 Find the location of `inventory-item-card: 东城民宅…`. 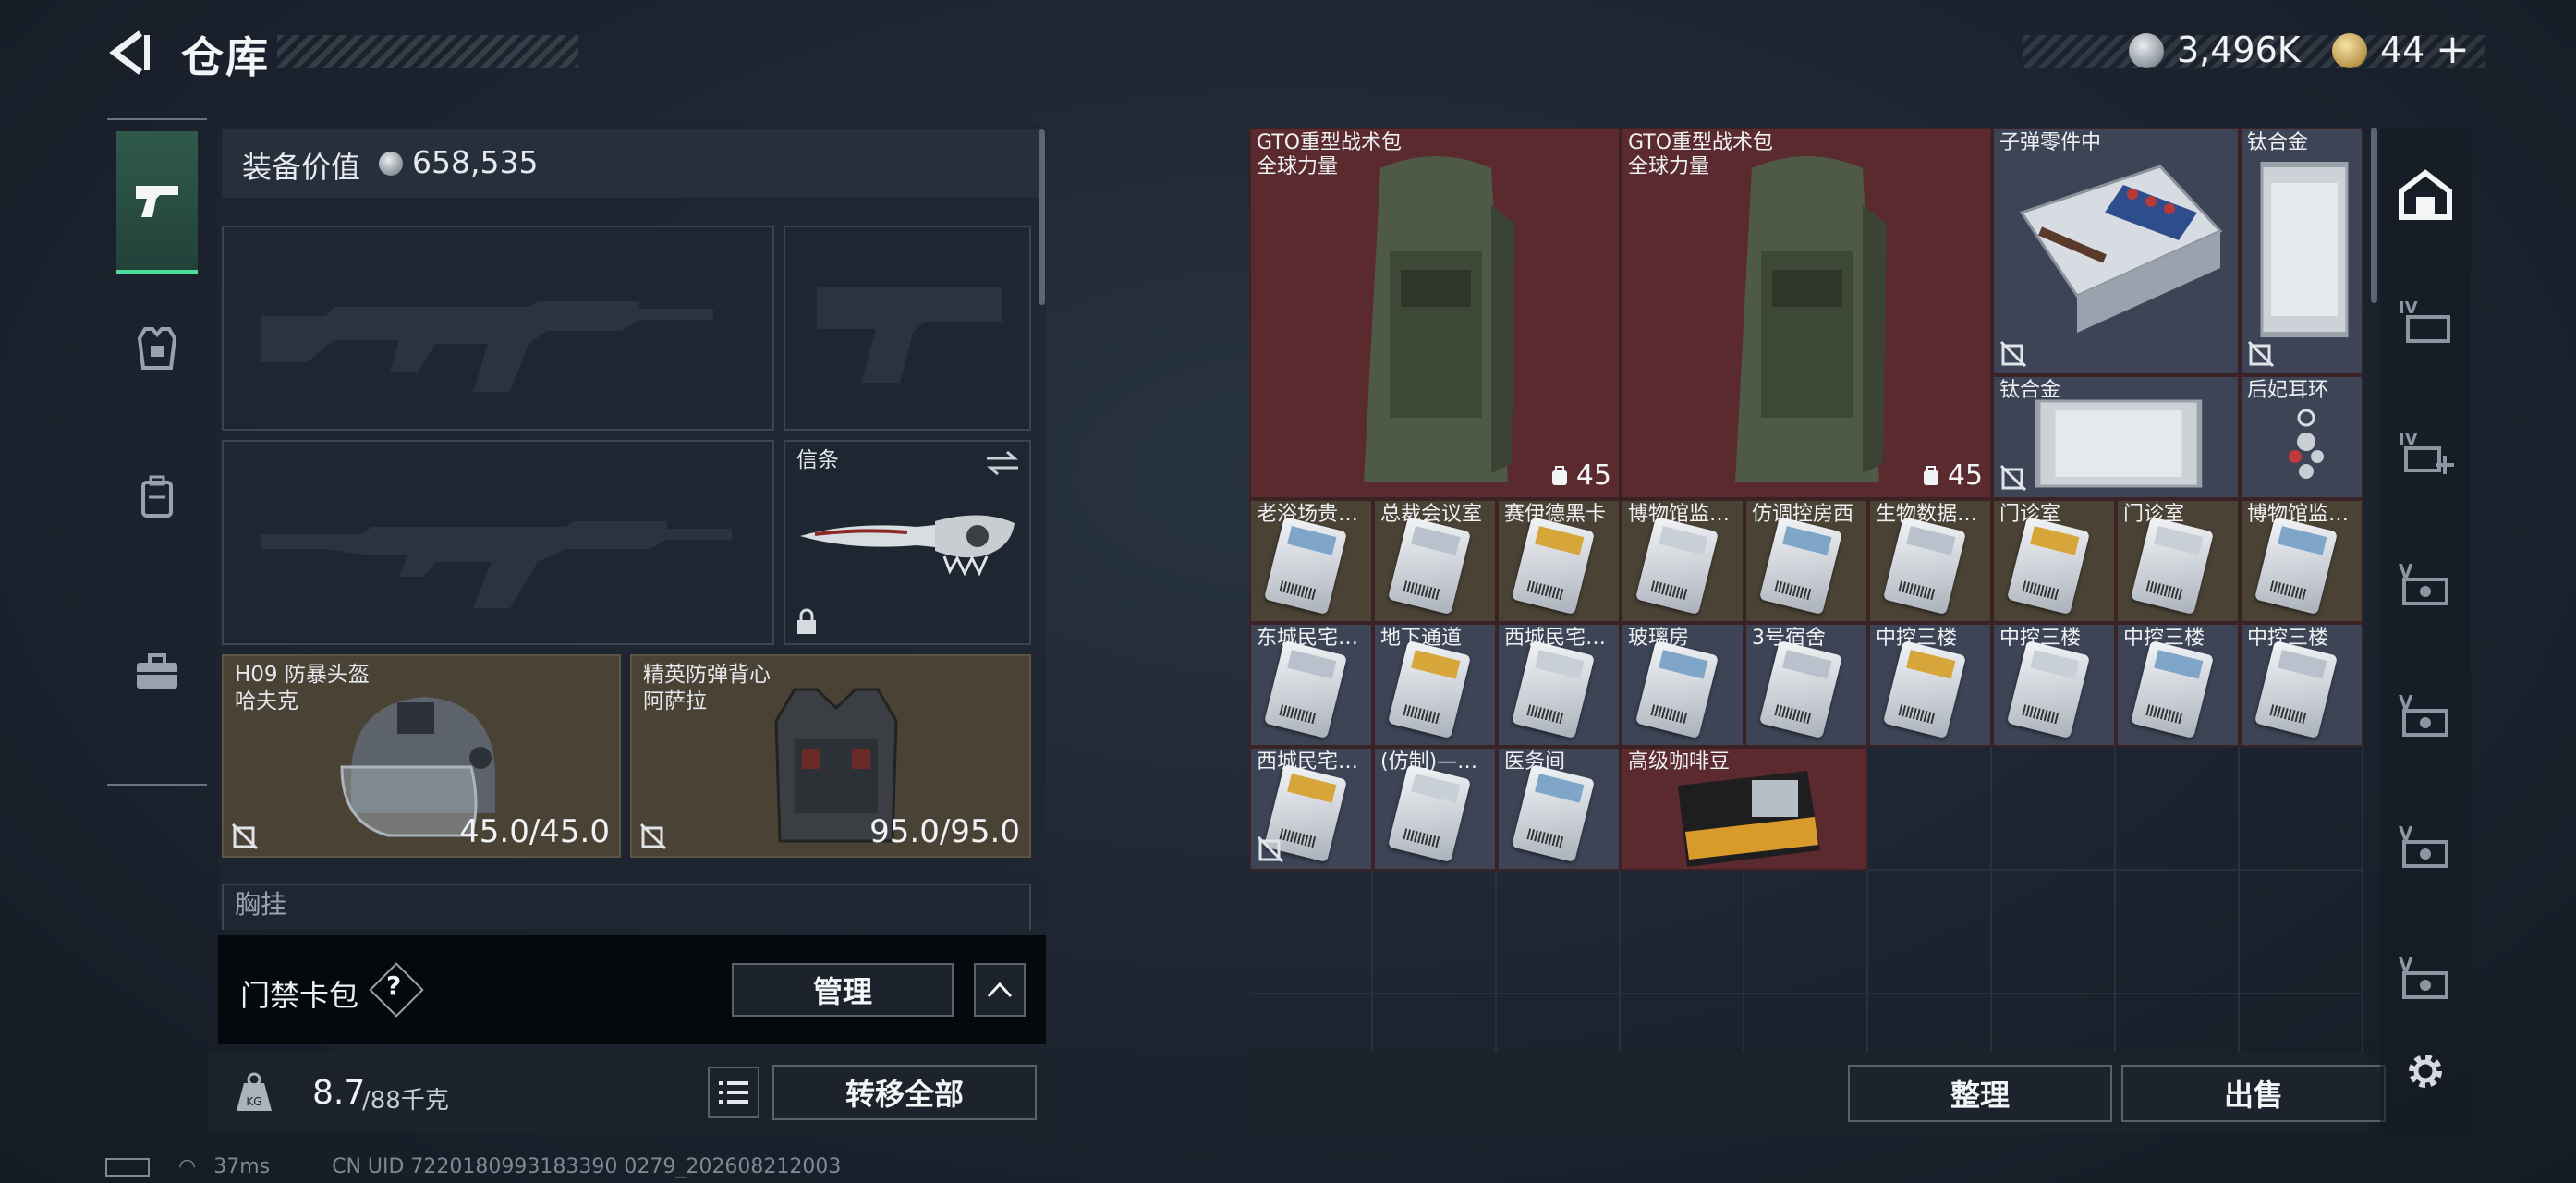

inventory-item-card: 东城民宅… is located at coordinates (1311, 685).